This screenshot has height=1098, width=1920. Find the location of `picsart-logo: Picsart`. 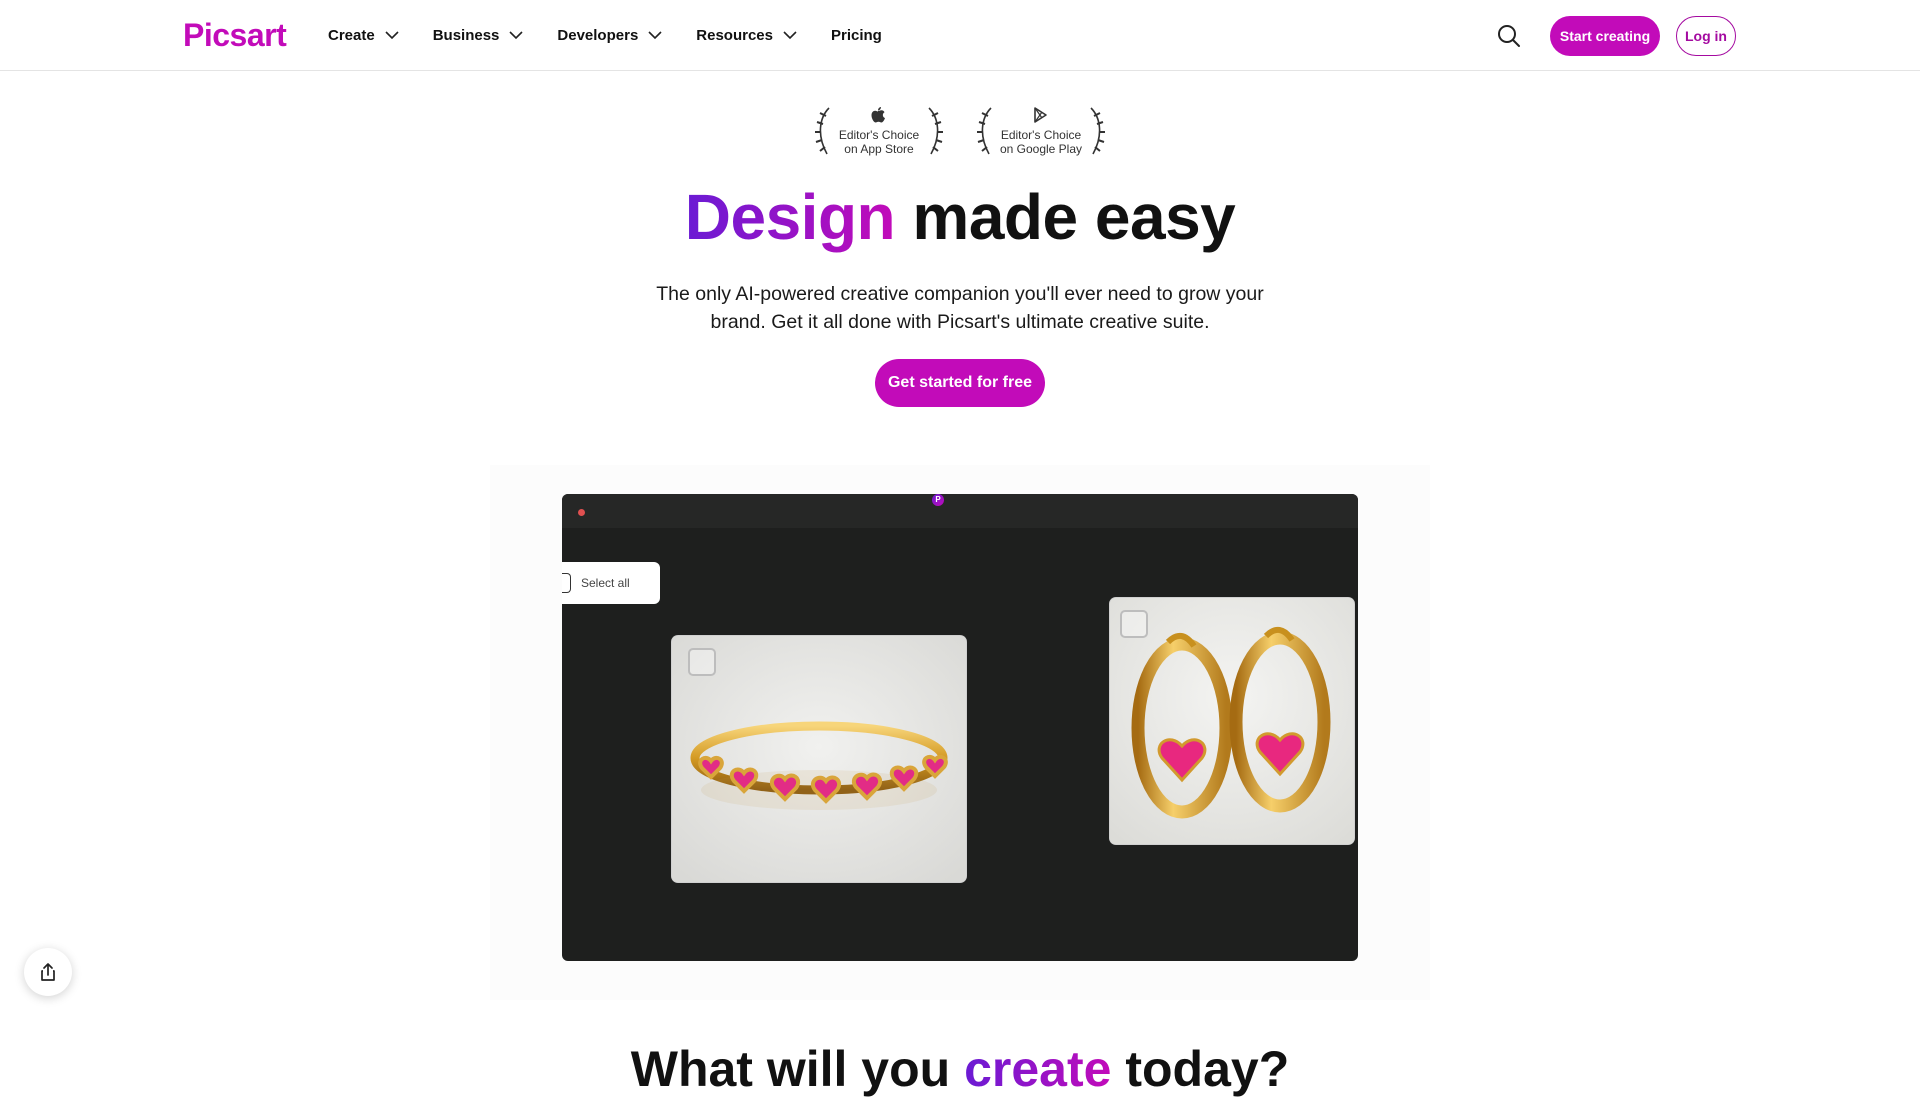

picsart-logo: Picsart is located at coordinates (235, 35).